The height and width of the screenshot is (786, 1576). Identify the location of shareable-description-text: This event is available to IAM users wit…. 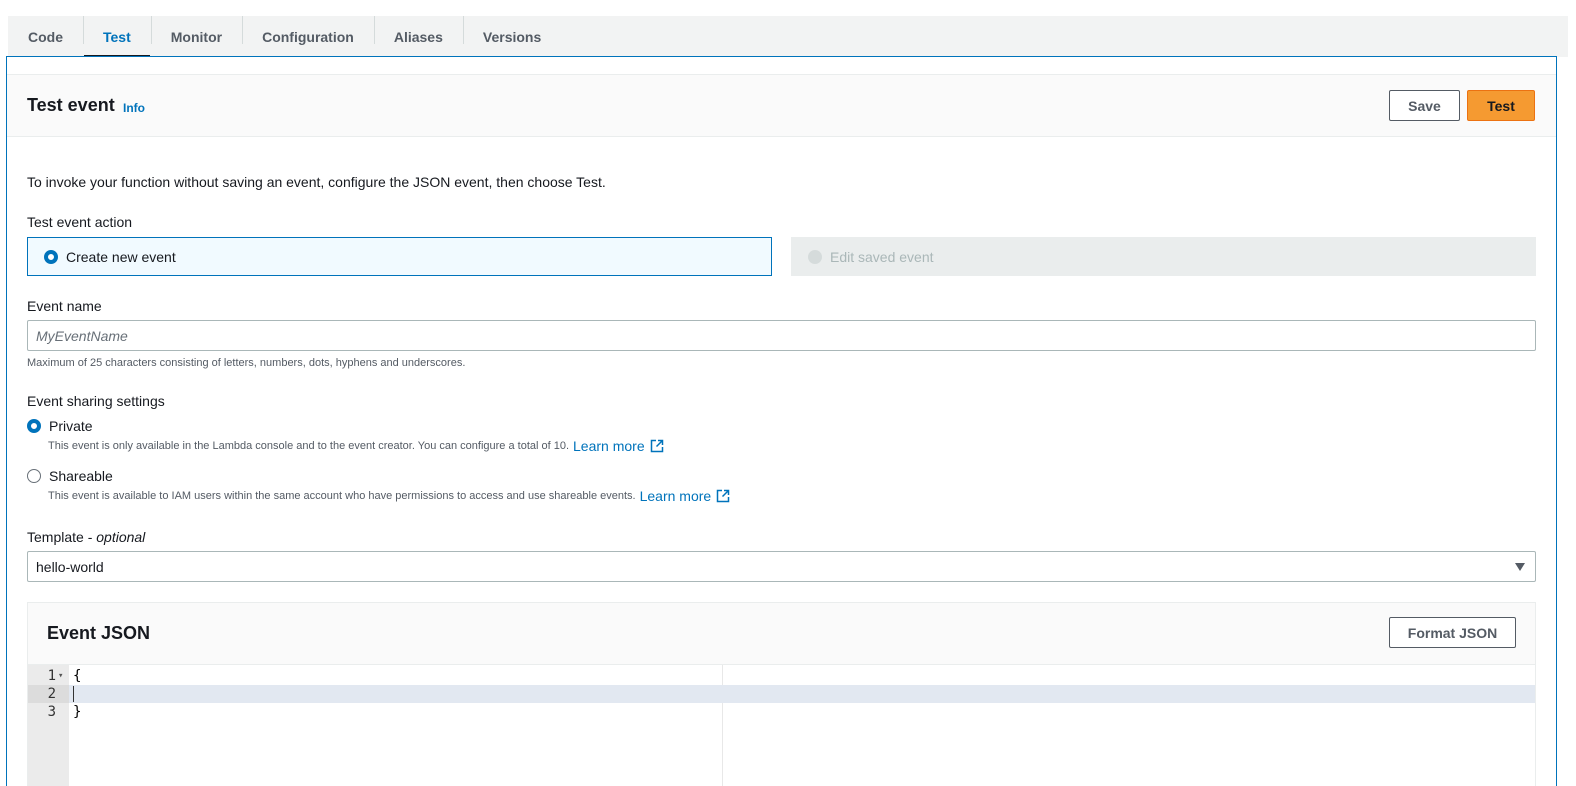
(342, 496).